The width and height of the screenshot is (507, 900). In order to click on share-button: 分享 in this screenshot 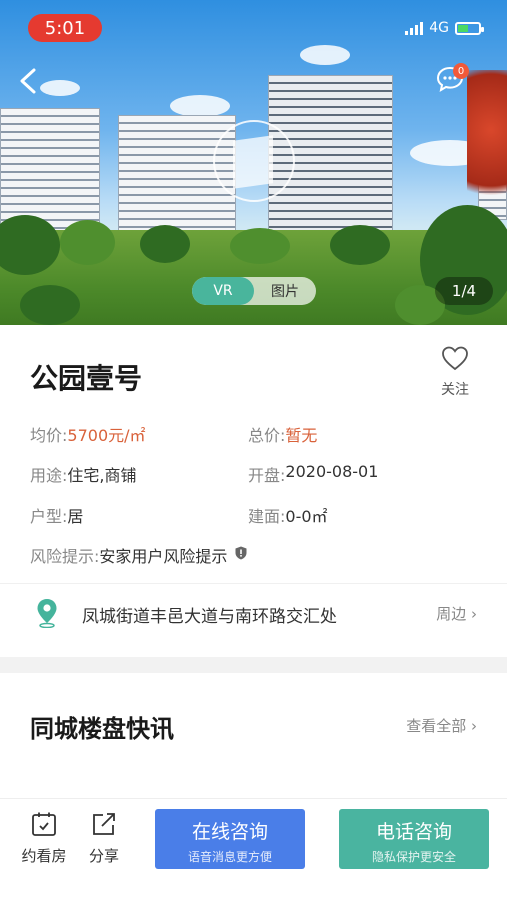, I will do `click(104, 838)`.